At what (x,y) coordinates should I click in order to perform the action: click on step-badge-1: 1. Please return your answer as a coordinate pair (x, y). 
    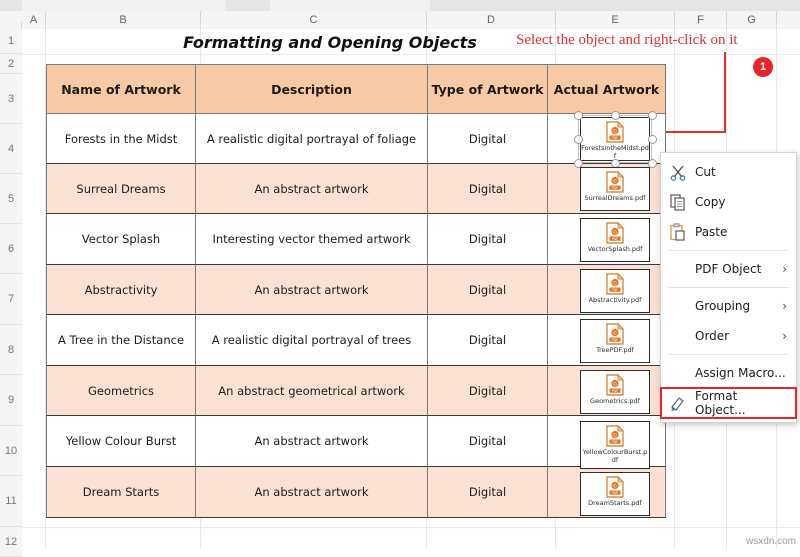
    Looking at the image, I should click on (763, 67).